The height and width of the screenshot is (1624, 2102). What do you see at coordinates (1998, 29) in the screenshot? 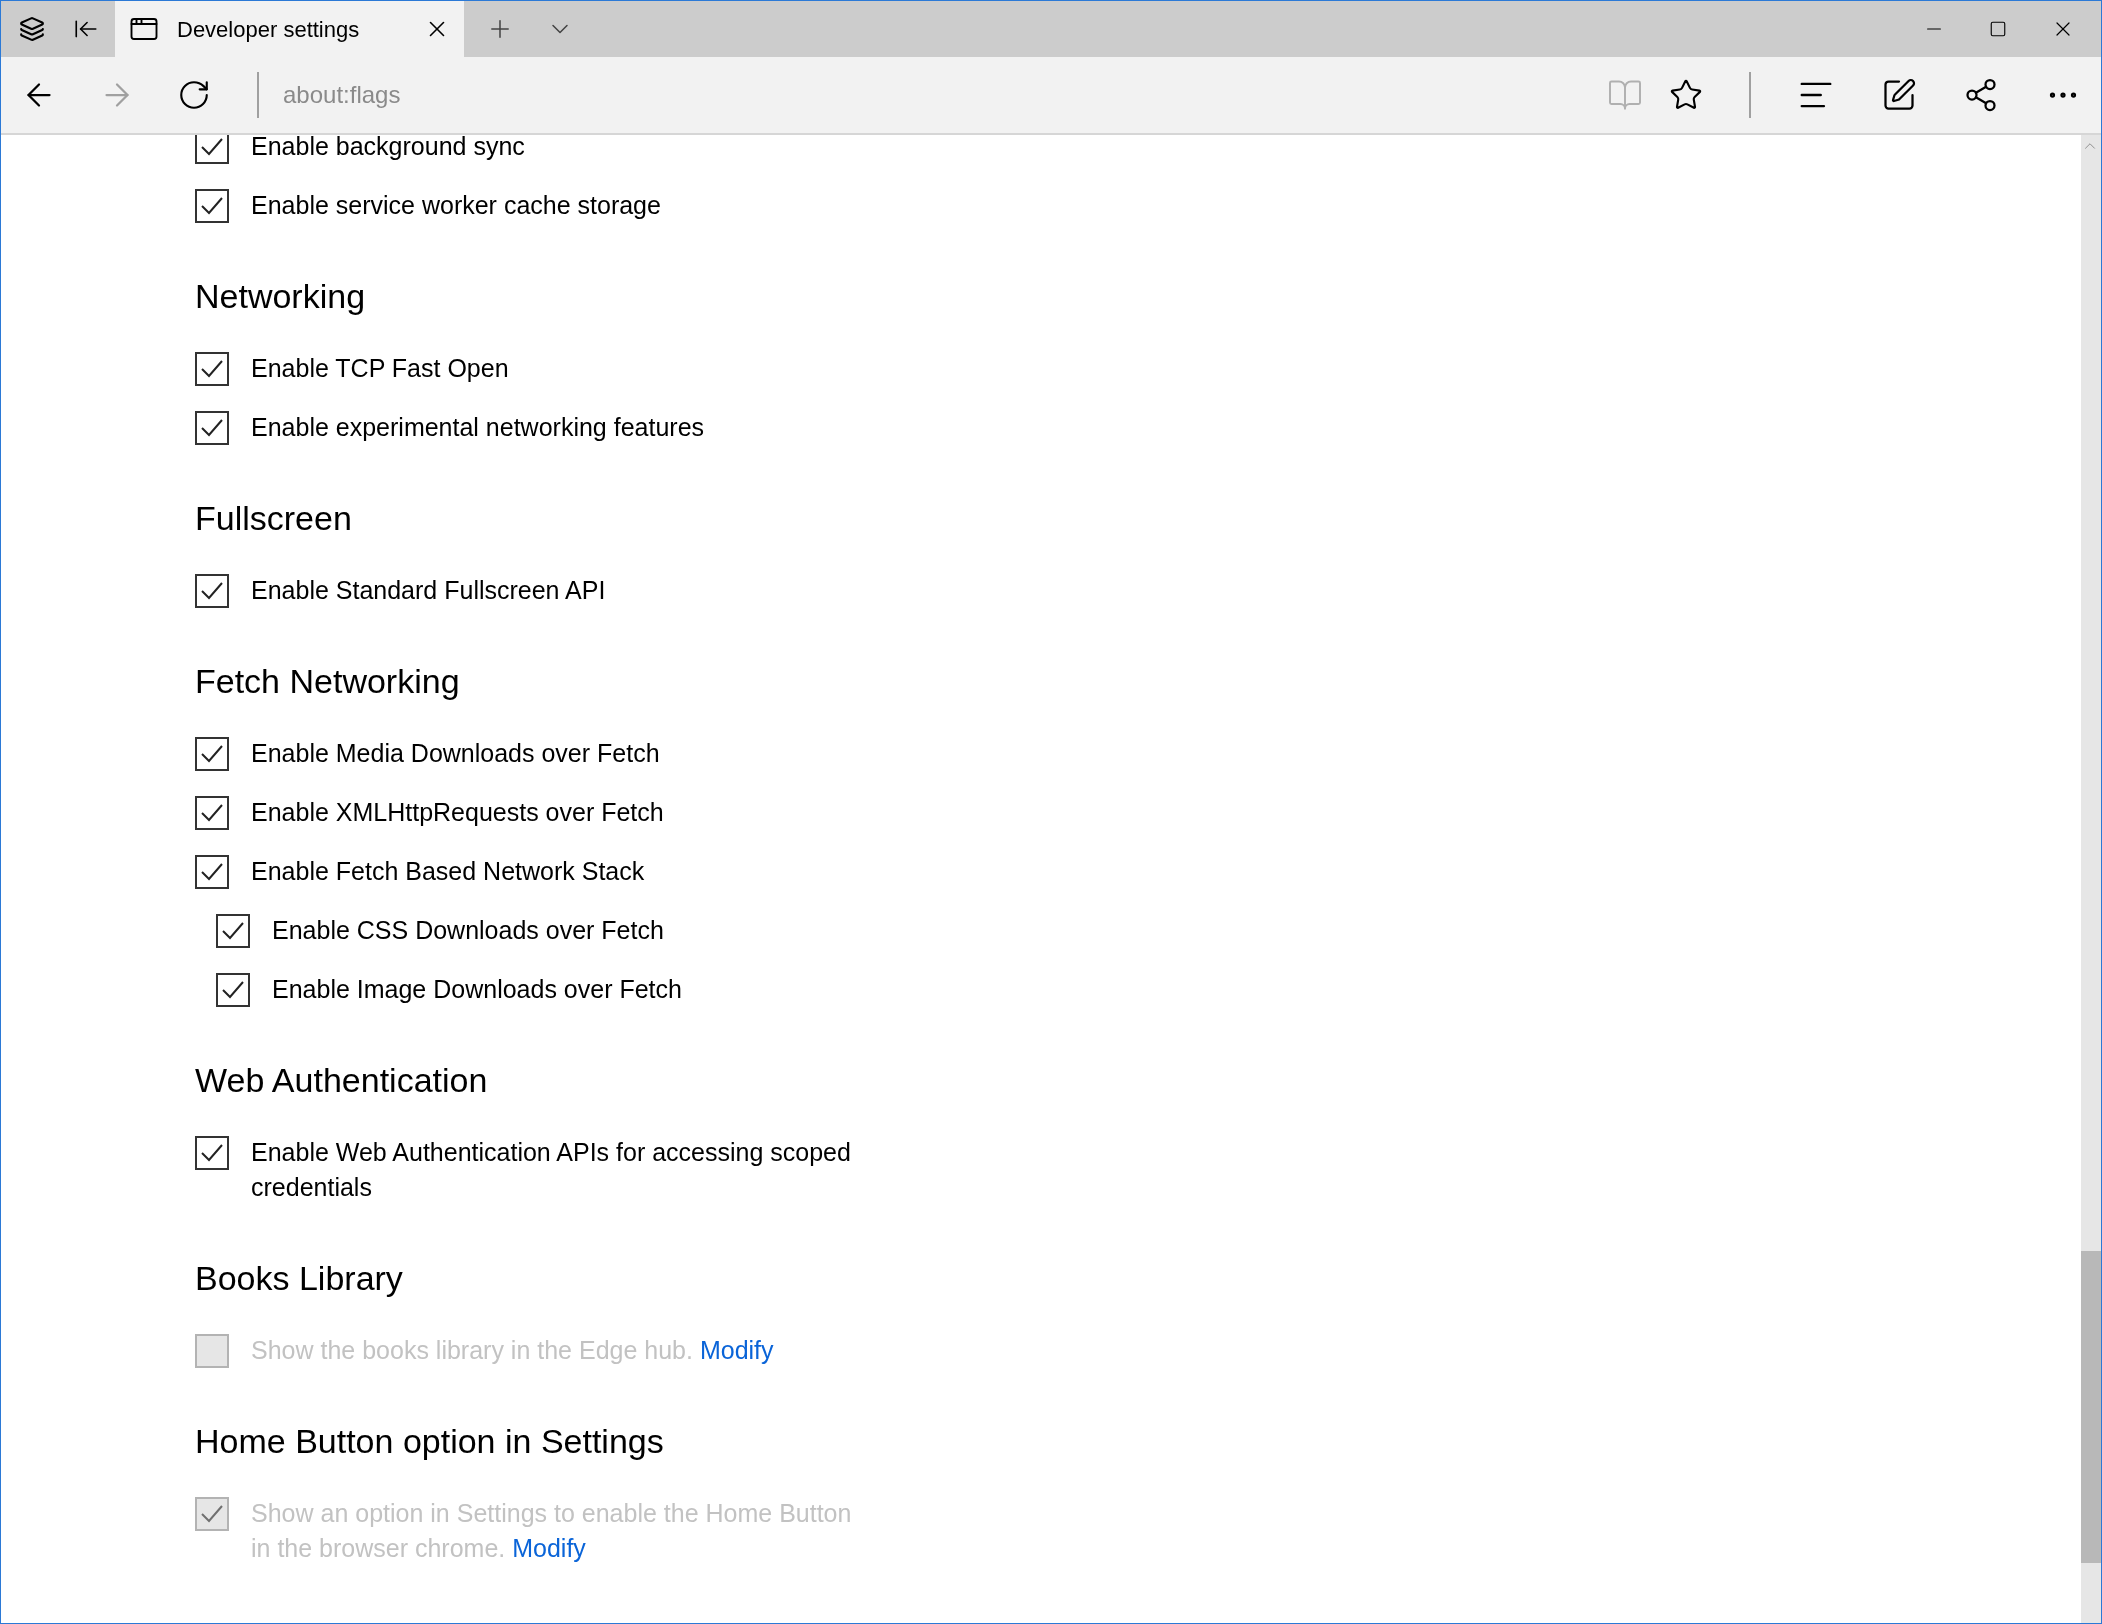
I see `maximize-icon` at bounding box center [1998, 29].